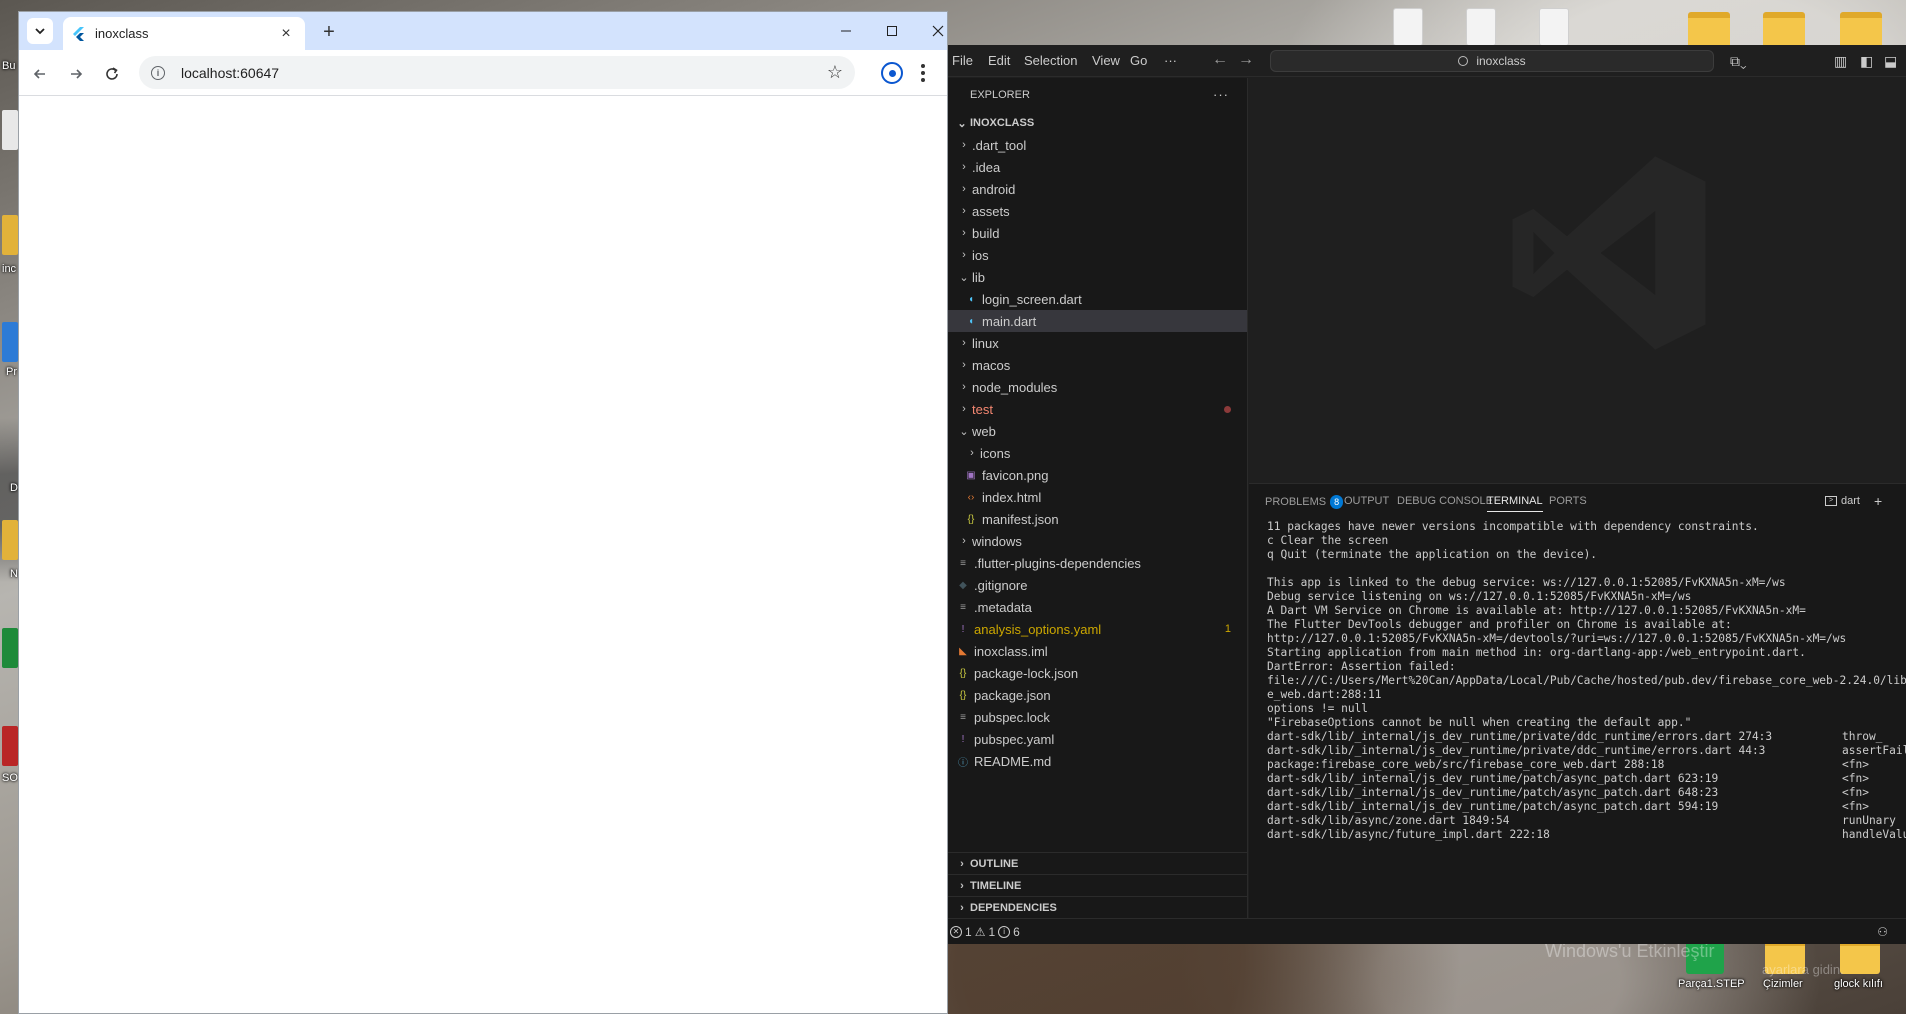 Image resolution: width=1906 pixels, height=1014 pixels. What do you see at coordinates (1098, 863) in the screenshot?
I see `section-outline: › OUTLINE` at bounding box center [1098, 863].